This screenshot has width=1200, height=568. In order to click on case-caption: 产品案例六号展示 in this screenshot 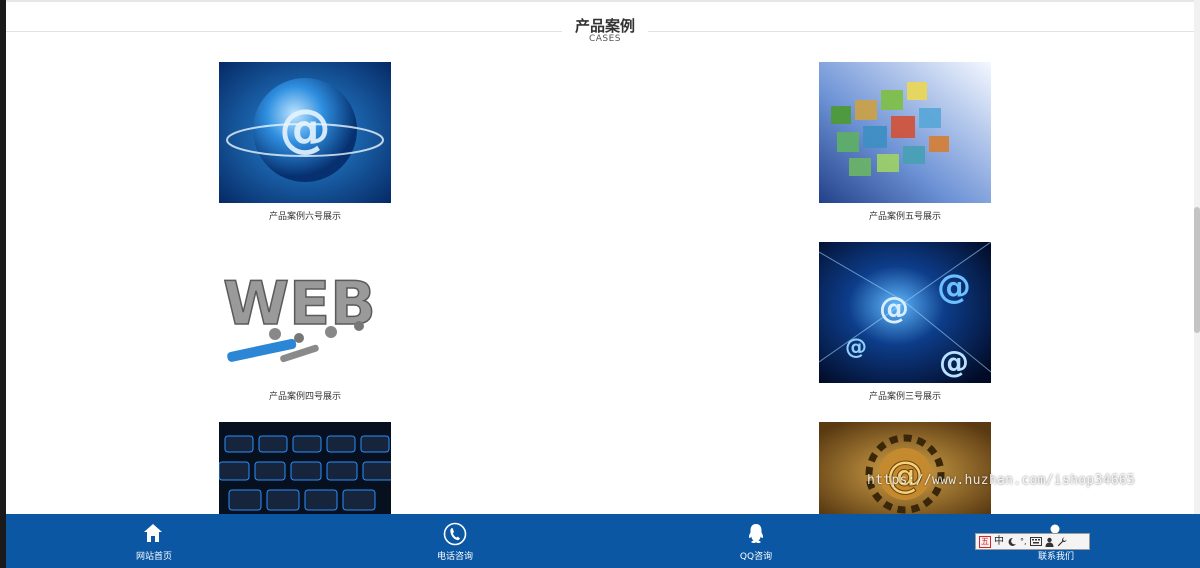, I will do `click(305, 215)`.